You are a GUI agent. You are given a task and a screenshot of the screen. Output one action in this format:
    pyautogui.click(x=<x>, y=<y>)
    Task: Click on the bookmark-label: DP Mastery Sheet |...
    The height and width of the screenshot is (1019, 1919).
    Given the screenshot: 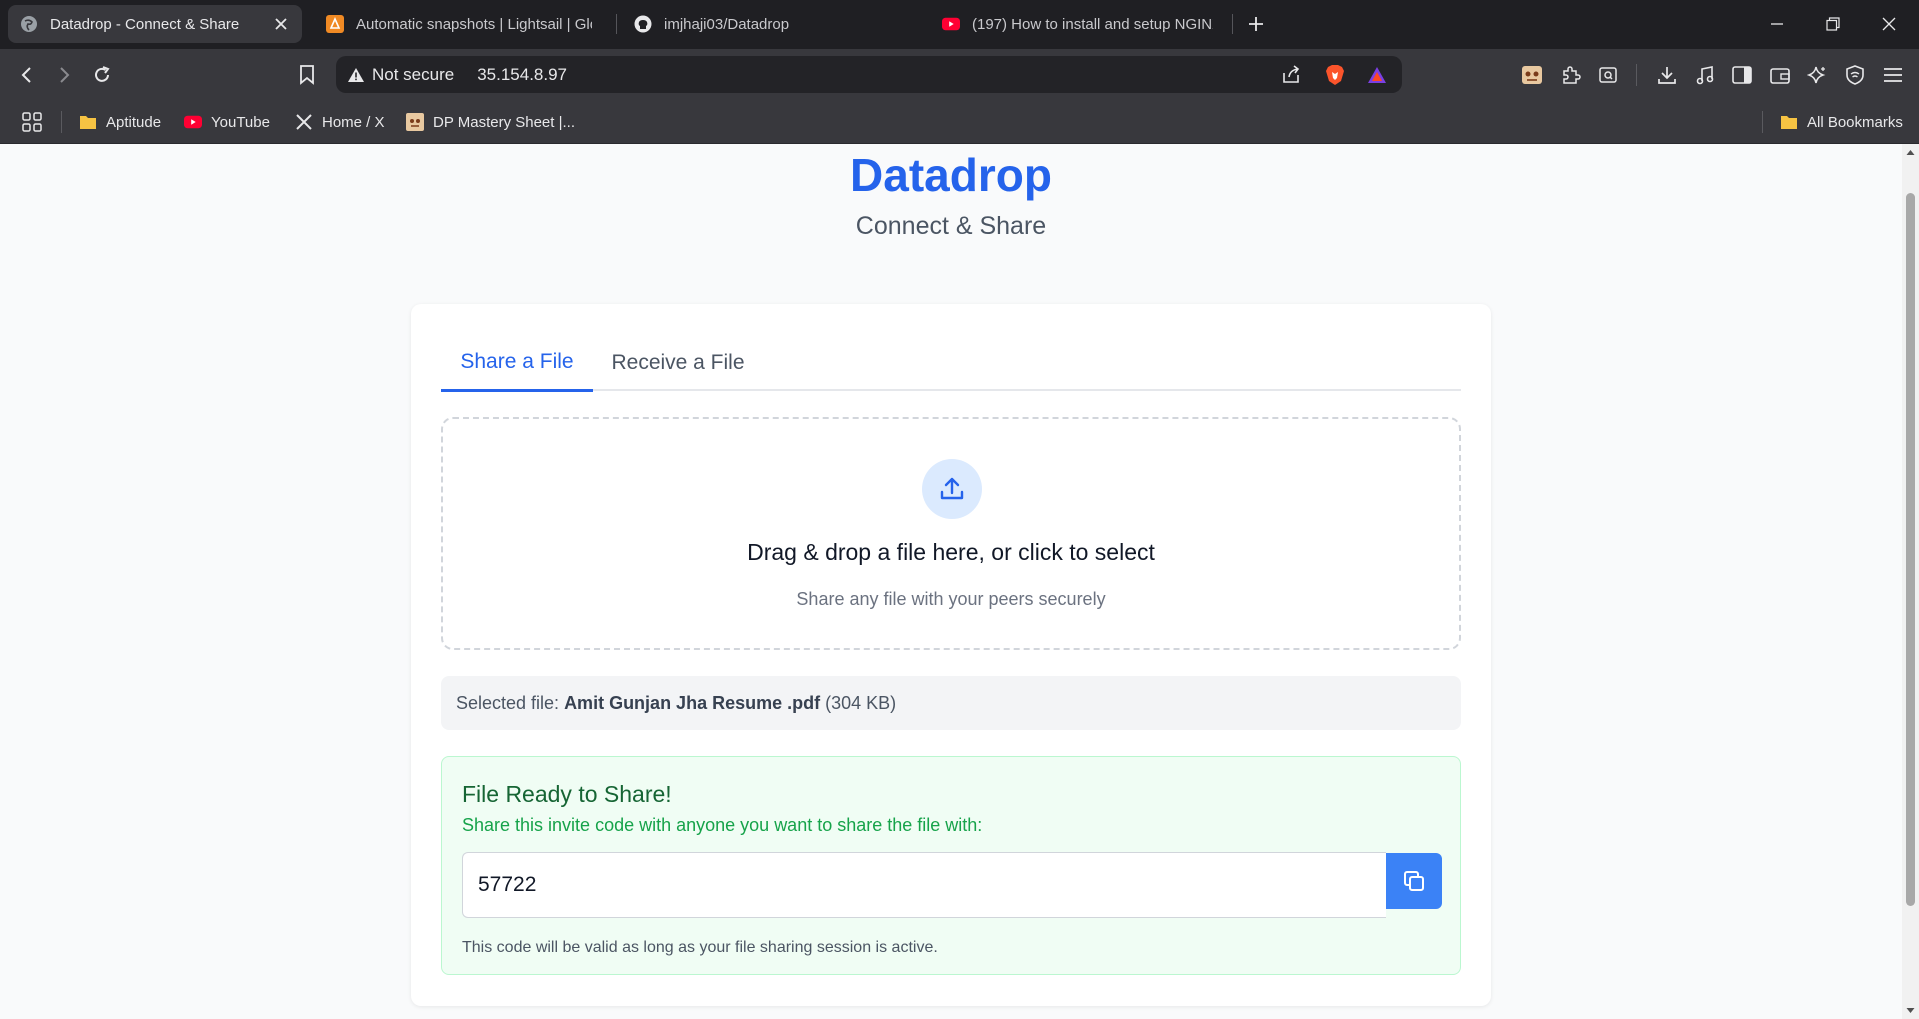 What is the action you would take?
    pyautogui.click(x=504, y=122)
    